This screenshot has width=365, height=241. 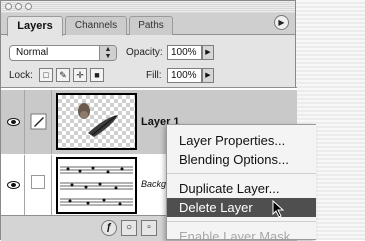 What do you see at coordinates (184, 52) in the screenshot?
I see `opacity-field: 100%` at bounding box center [184, 52].